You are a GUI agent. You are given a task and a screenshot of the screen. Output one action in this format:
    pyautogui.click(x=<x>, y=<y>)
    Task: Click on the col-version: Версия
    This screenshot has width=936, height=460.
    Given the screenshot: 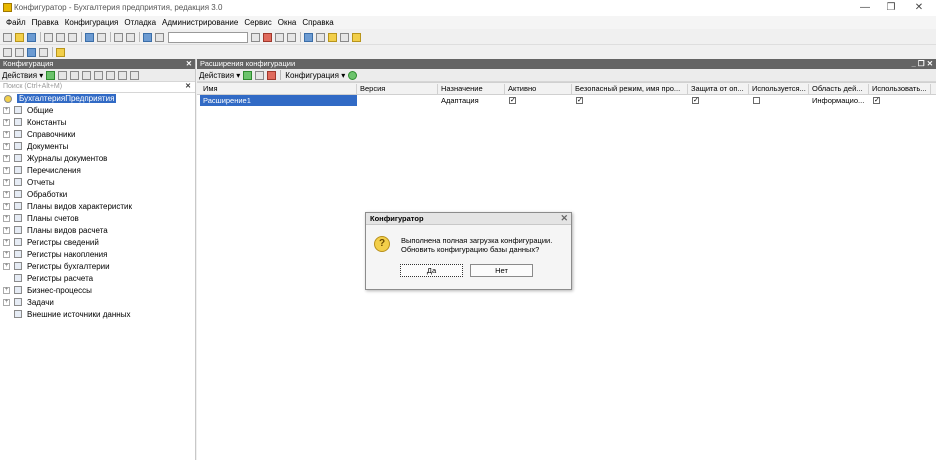 What is the action you would take?
    pyautogui.click(x=397, y=89)
    